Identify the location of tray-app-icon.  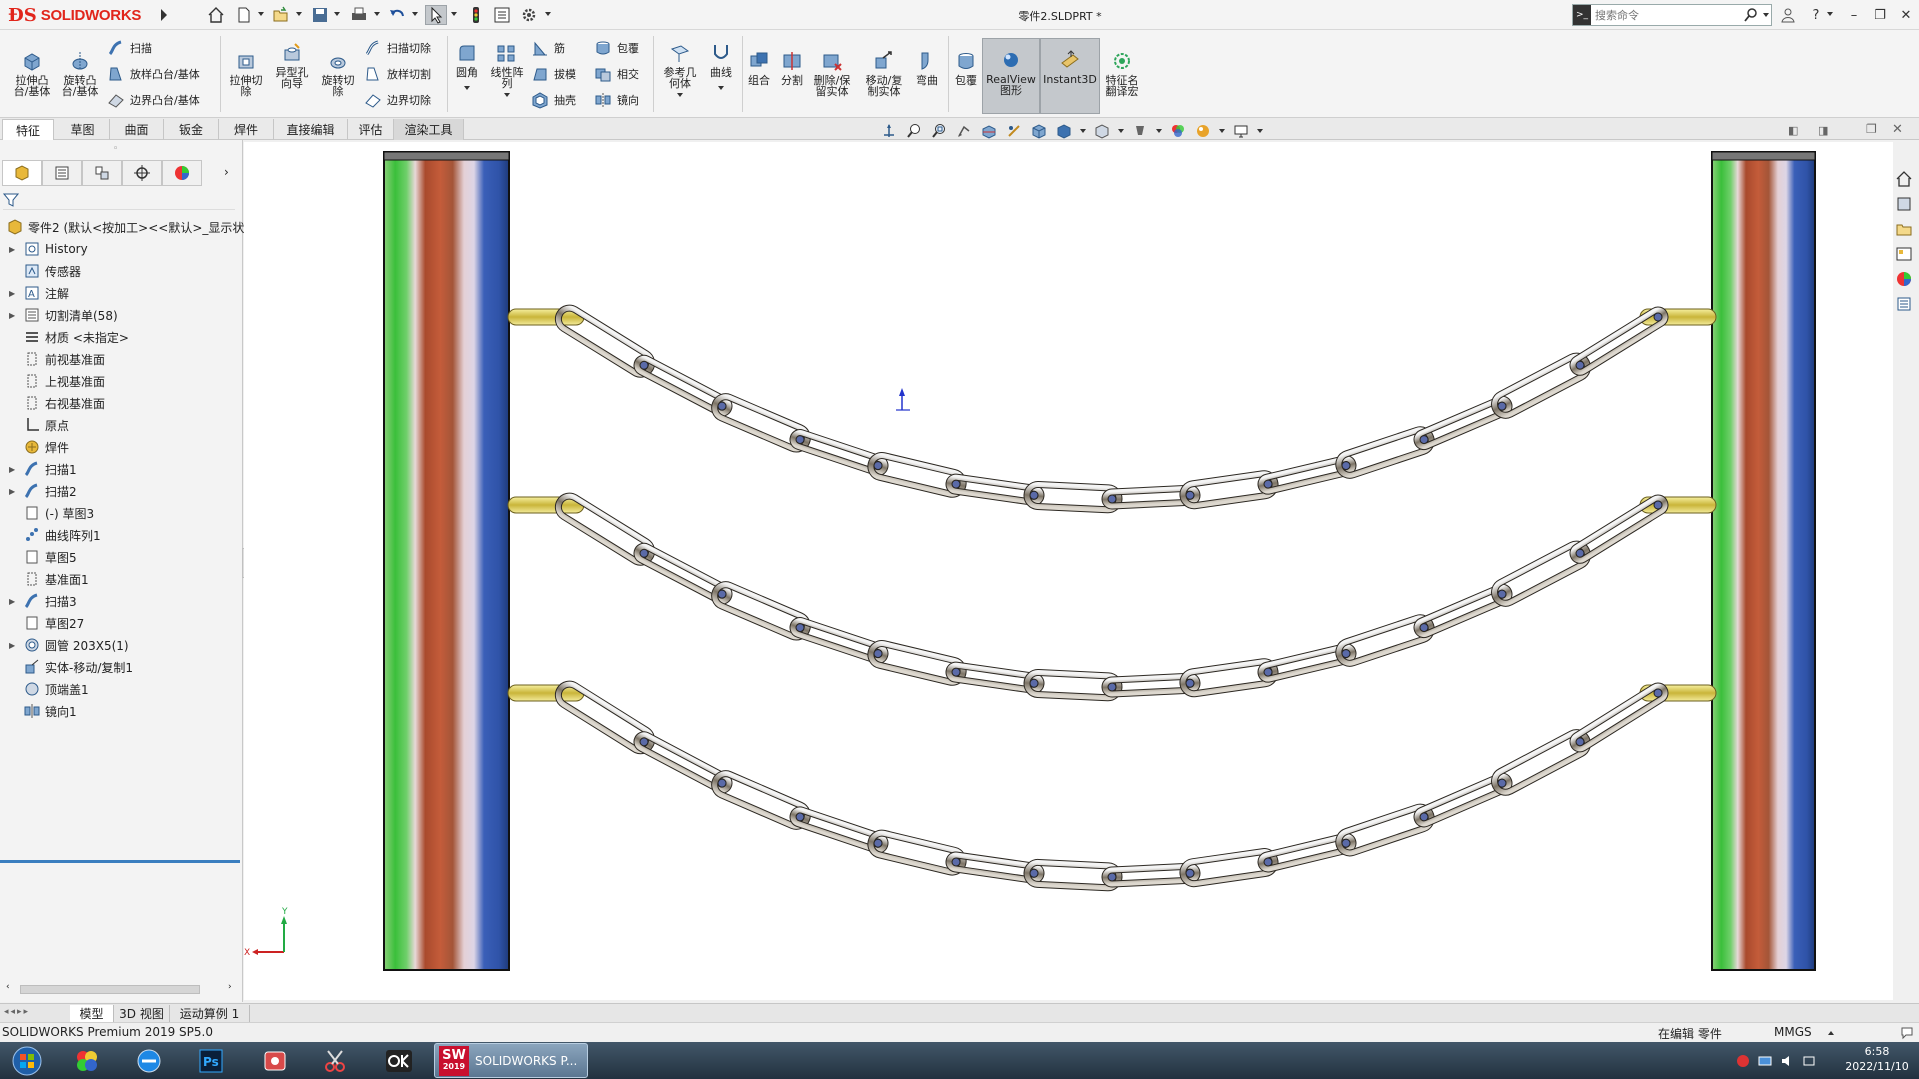
(1743, 1061).